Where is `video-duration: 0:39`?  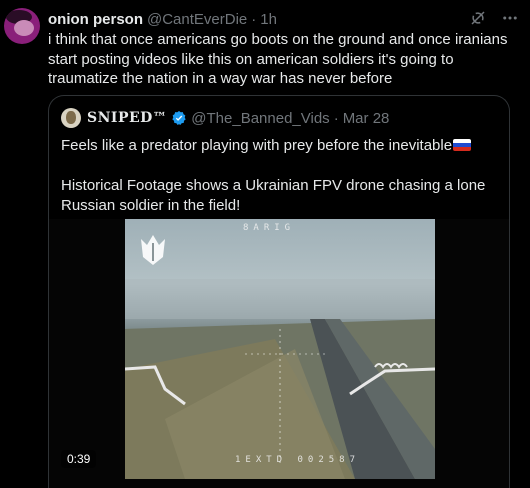
video-duration: 0:39 is located at coordinates (79, 459).